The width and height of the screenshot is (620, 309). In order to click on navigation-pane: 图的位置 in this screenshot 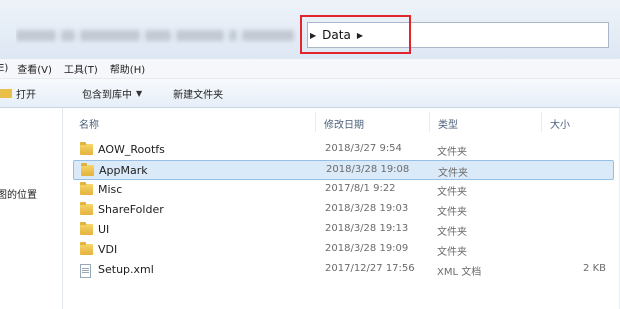, I will do `click(31, 208)`.